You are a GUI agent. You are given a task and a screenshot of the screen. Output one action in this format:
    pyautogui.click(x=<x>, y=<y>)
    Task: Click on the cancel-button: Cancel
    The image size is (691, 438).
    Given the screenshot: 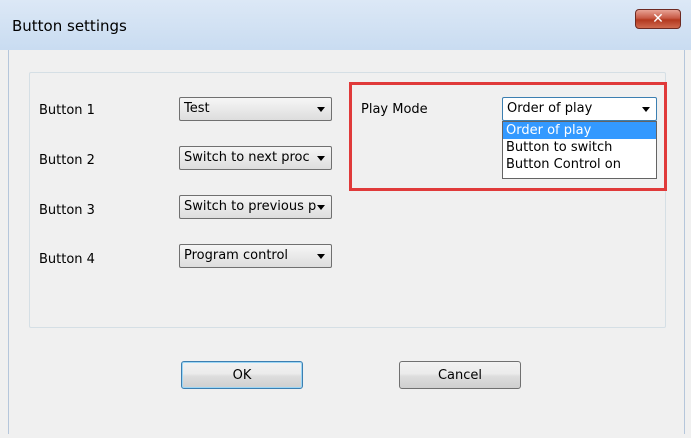 What is the action you would take?
    pyautogui.click(x=460, y=375)
    